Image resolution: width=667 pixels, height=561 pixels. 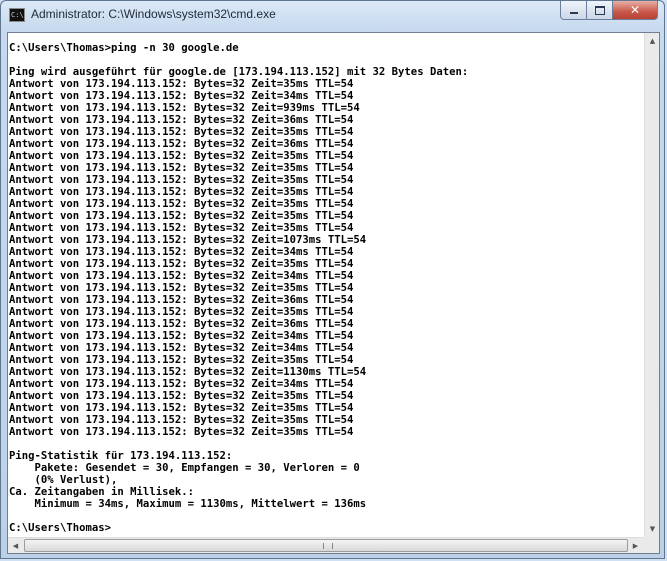 I want to click on cmd-icon: C:\, so click(x=17, y=15).